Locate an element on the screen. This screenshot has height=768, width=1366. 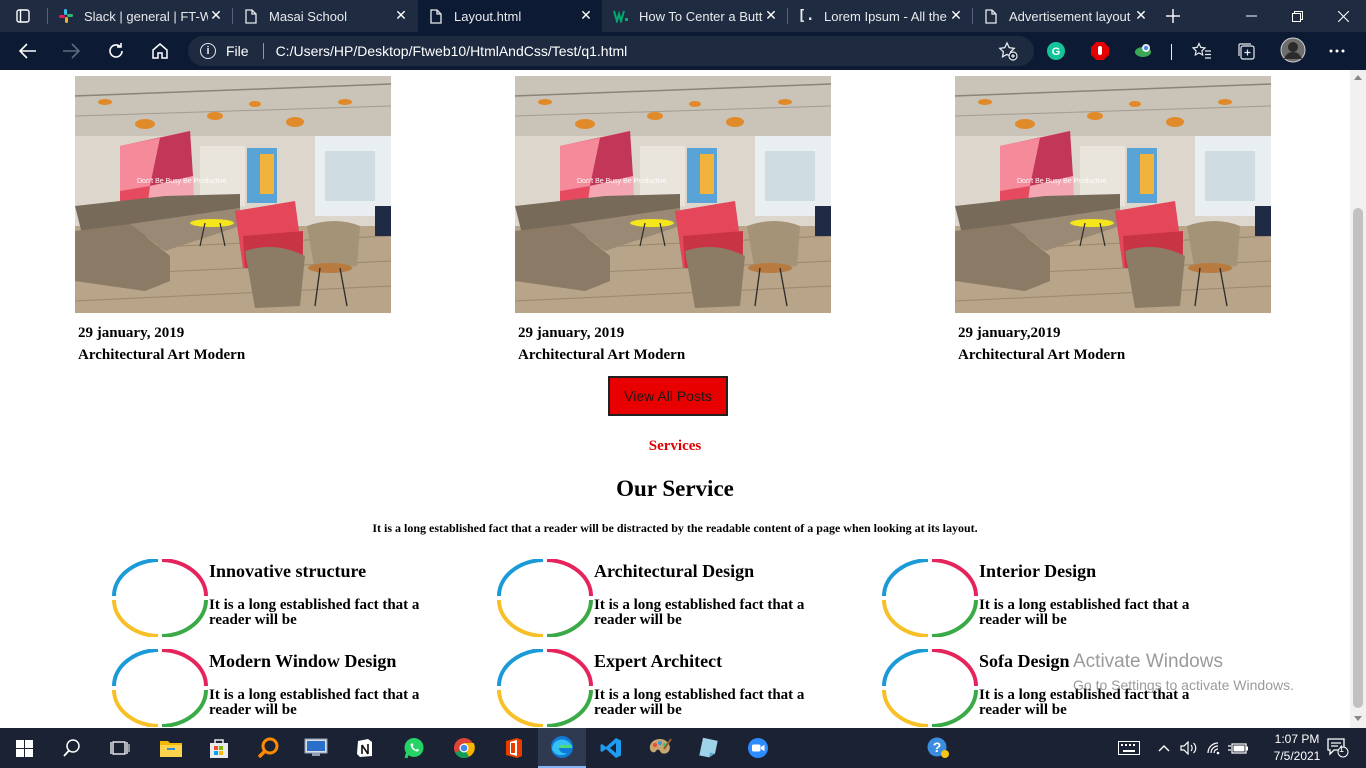
service-title: Interior Design is located at coordinates (1038, 571).